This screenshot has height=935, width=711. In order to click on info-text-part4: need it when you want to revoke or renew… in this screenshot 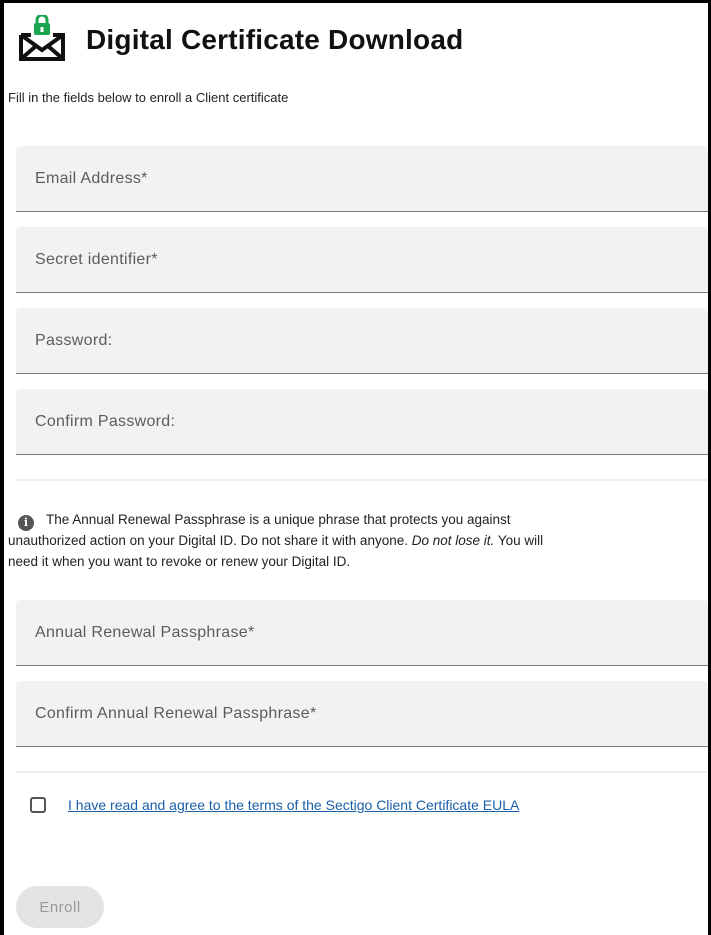, I will do `click(179, 561)`.